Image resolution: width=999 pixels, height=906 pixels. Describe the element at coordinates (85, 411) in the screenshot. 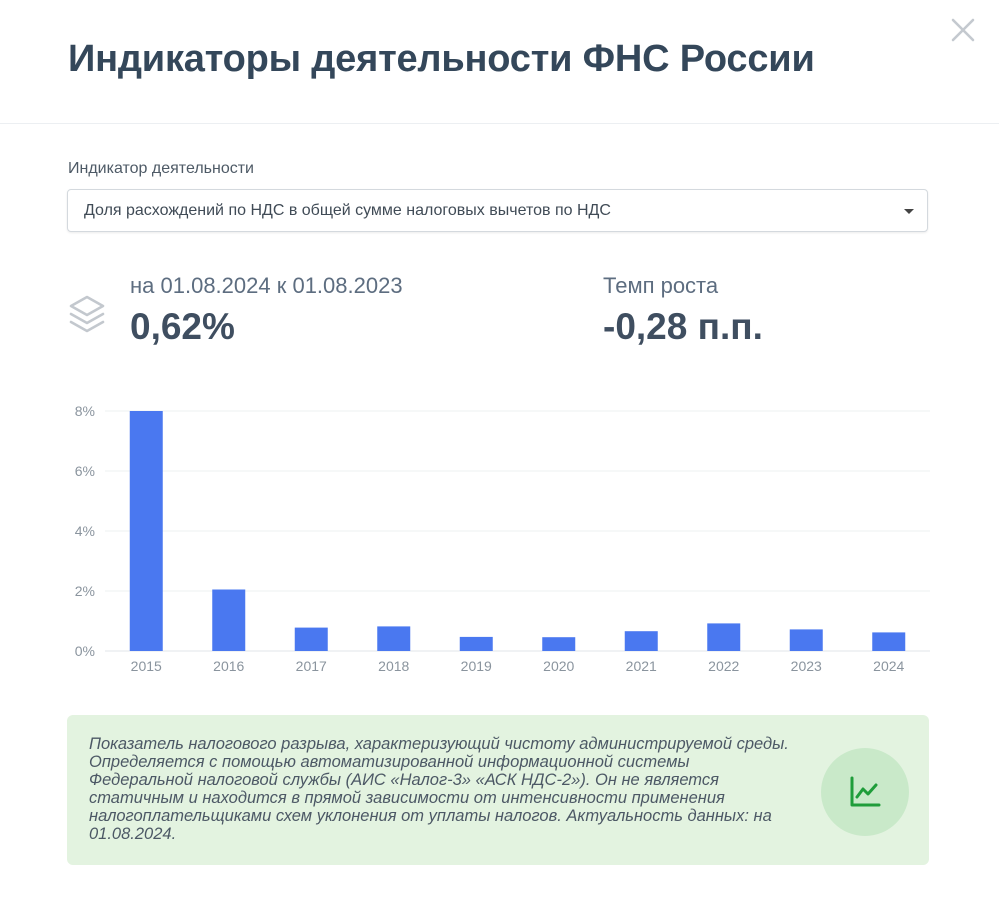

I see `y-tick-label: 8%` at that location.